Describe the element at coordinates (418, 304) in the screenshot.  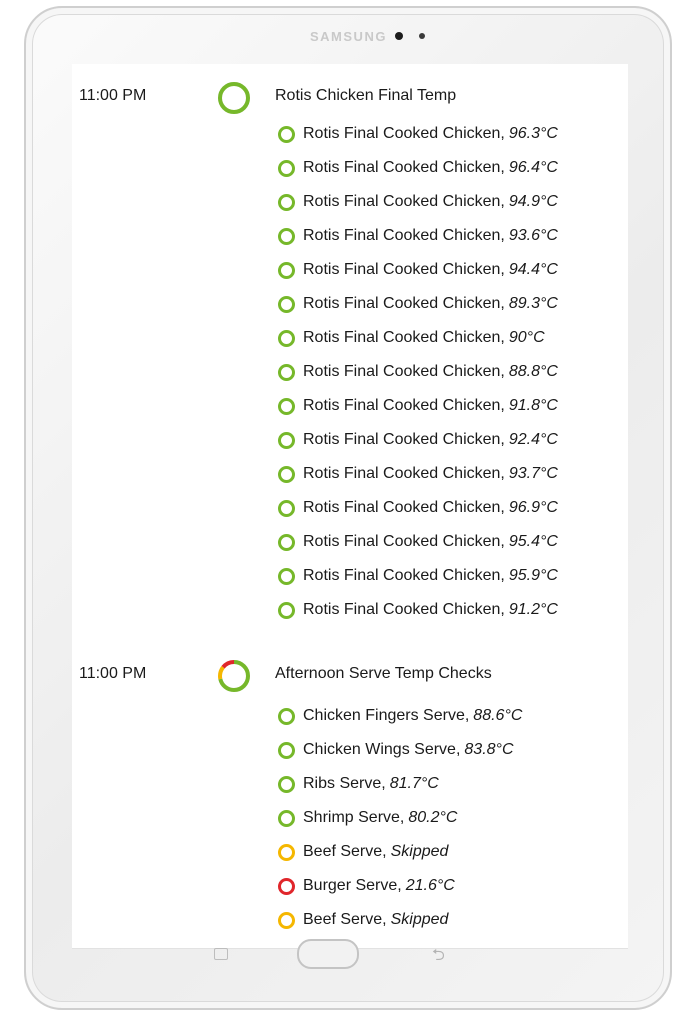
I see `list-item: Rotis Final Cooked Chicken, 89.3°C` at that location.